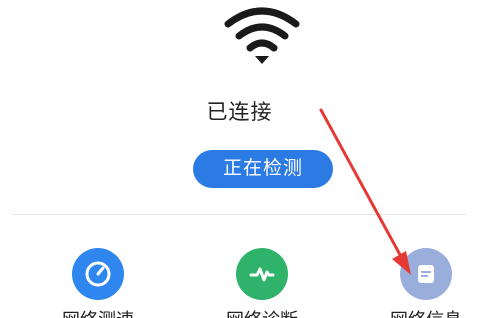  Describe the element at coordinates (422, 312) in the screenshot. I see `network-info-label: 网络信息` at that location.